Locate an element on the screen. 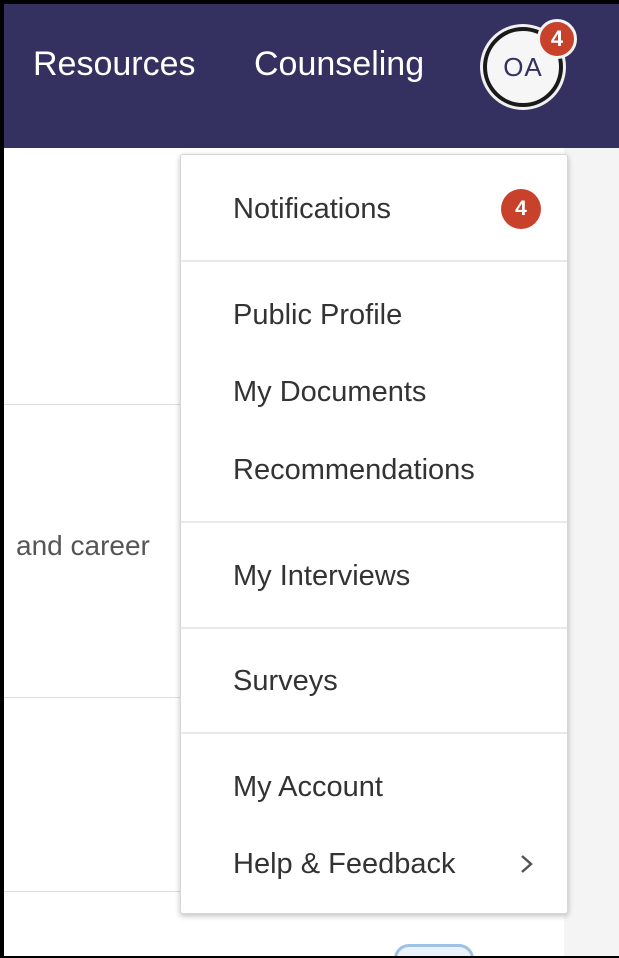 This screenshot has height=958, width=619. top-navigation-bar: Resources Counseling OA 4 is located at coordinates (311, 76).